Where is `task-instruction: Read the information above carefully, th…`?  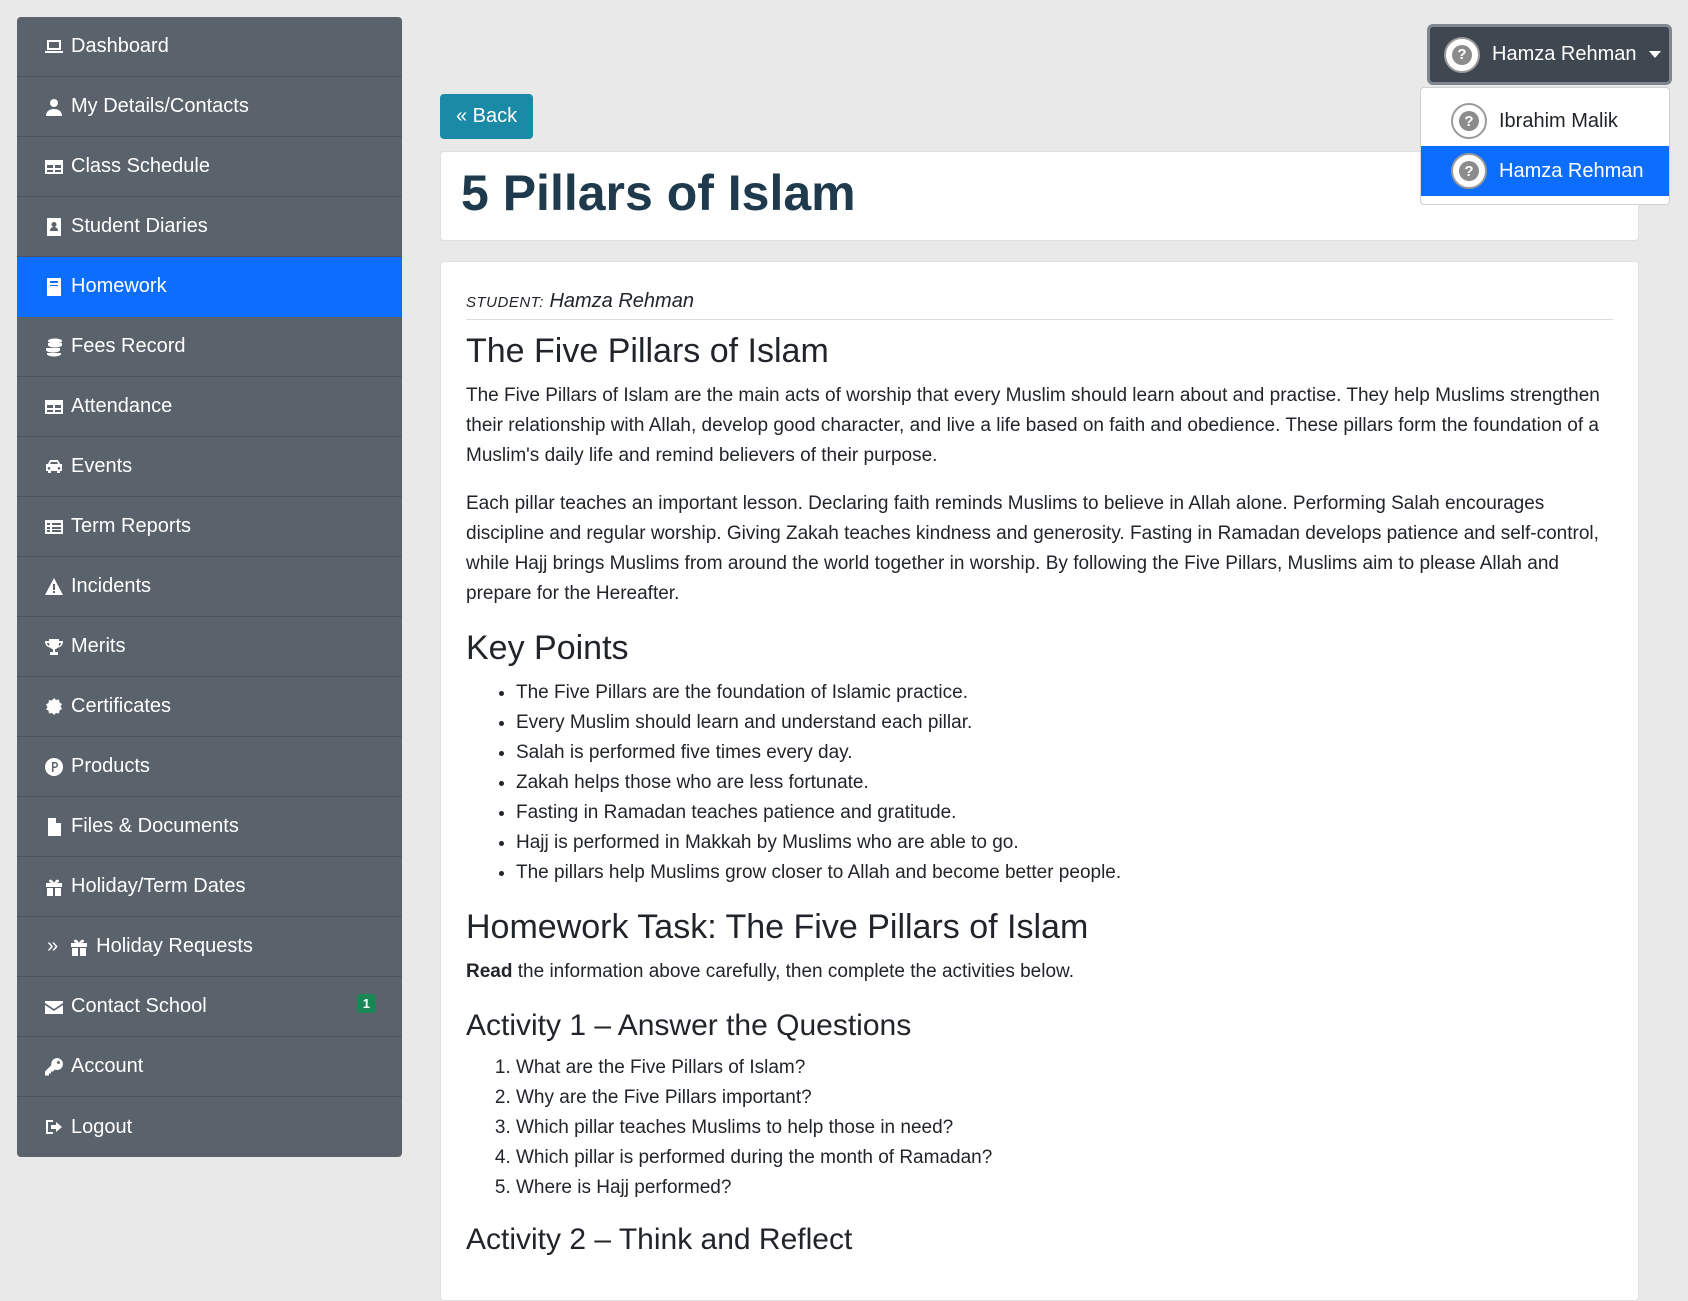
task-instruction: Read the information above carefully, th… is located at coordinates (1039, 972).